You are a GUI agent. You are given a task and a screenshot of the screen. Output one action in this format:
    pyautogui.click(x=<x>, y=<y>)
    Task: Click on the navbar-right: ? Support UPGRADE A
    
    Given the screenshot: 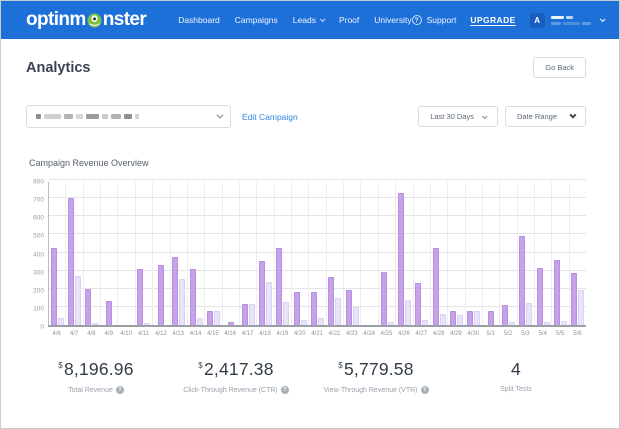 What is the action you would take?
    pyautogui.click(x=508, y=20)
    